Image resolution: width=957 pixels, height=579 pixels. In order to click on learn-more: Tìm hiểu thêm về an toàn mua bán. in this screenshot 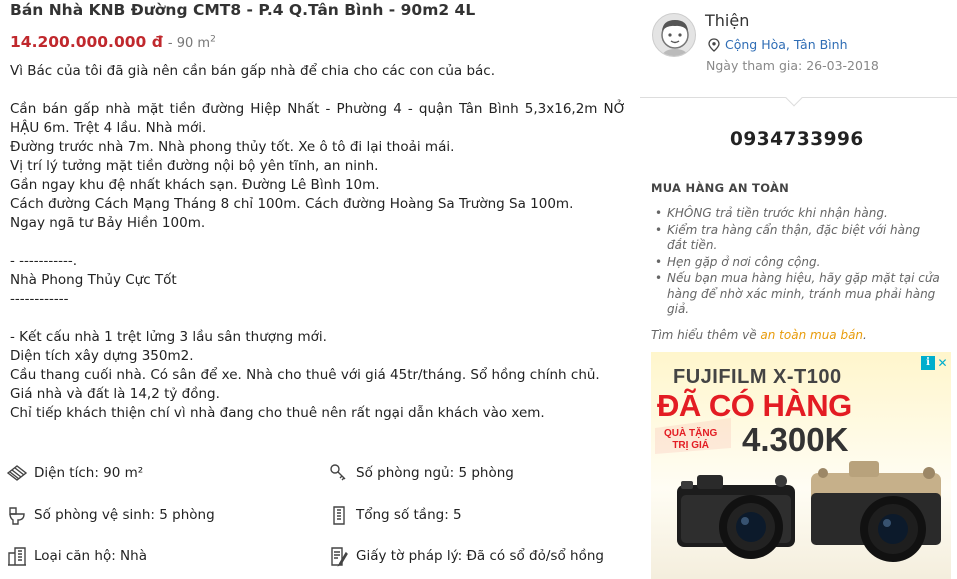, I will do `click(759, 335)`.